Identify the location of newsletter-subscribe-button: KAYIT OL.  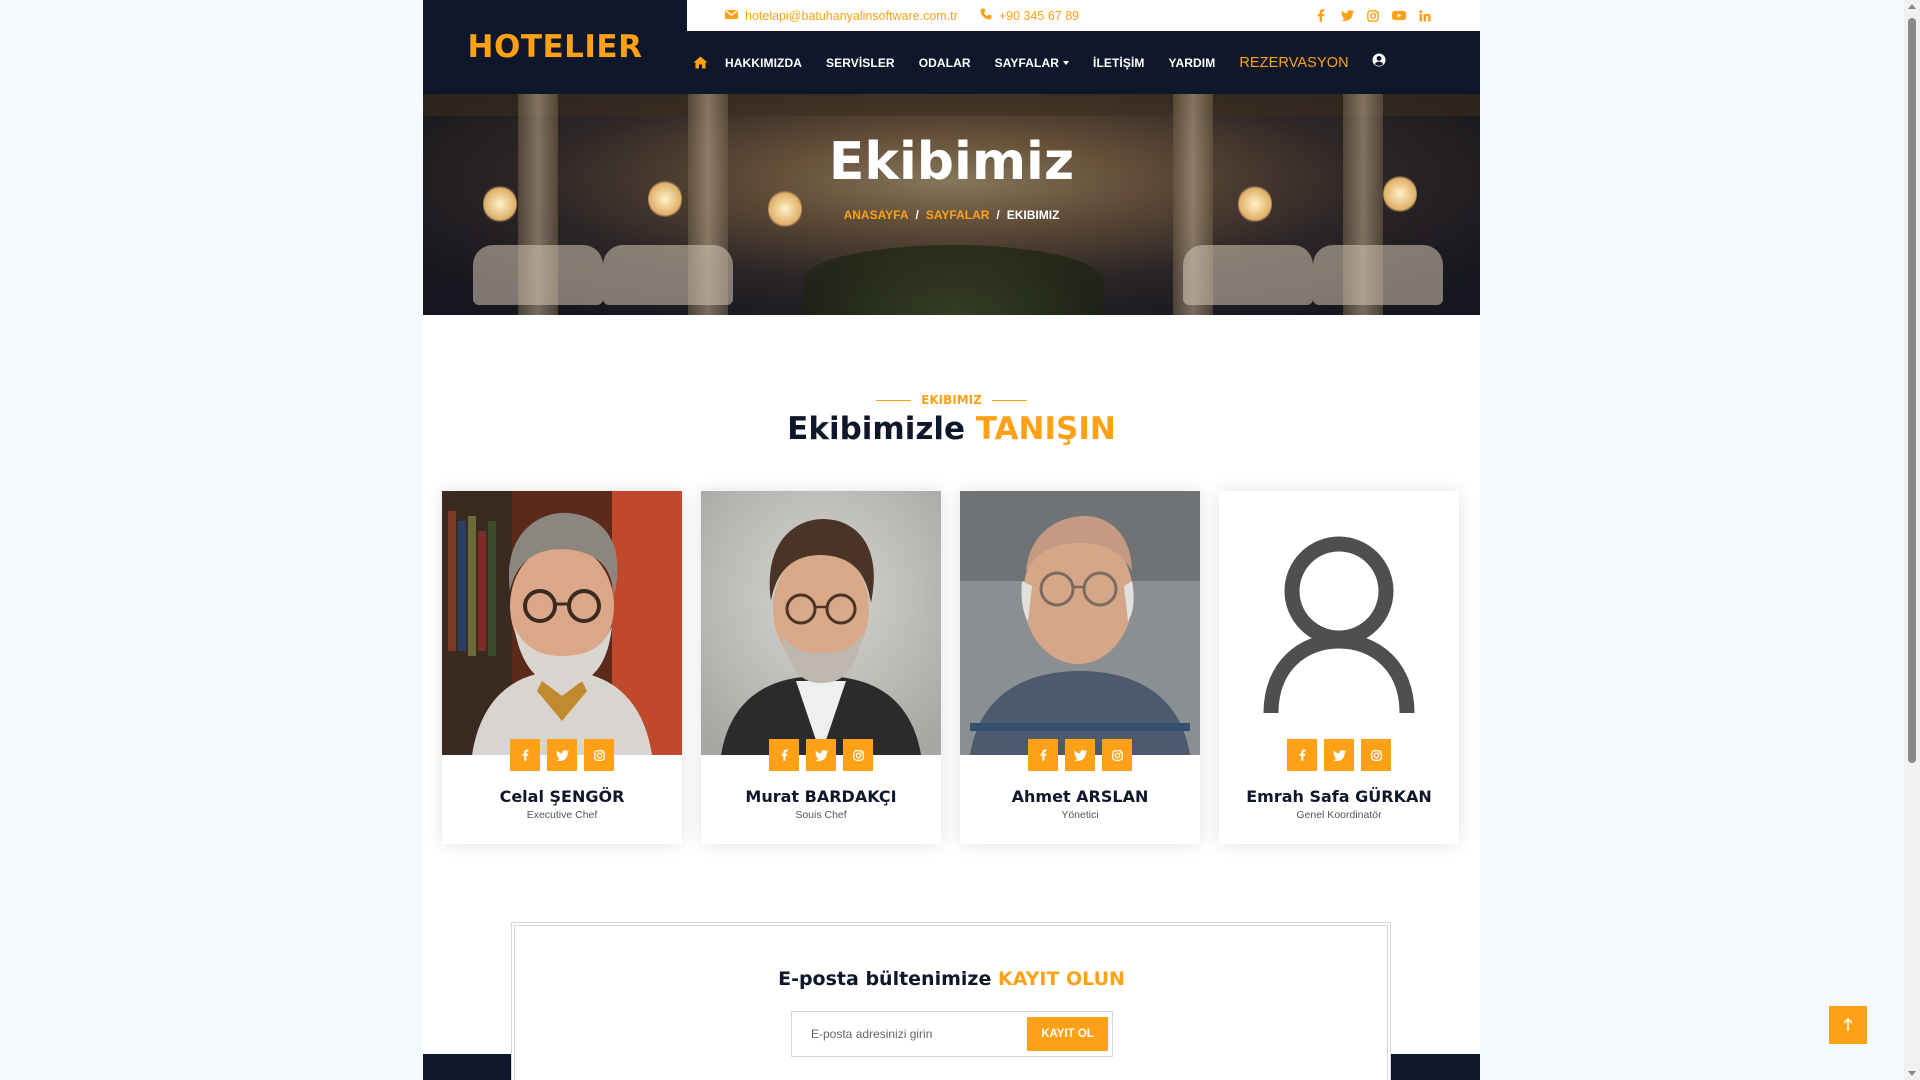
(1067, 1034).